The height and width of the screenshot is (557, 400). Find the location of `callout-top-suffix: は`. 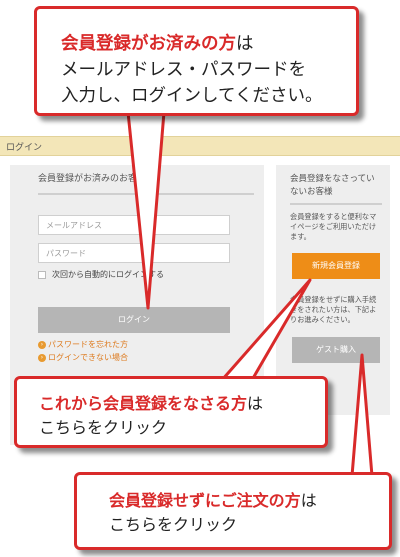

callout-top-suffix: は is located at coordinates (245, 44).